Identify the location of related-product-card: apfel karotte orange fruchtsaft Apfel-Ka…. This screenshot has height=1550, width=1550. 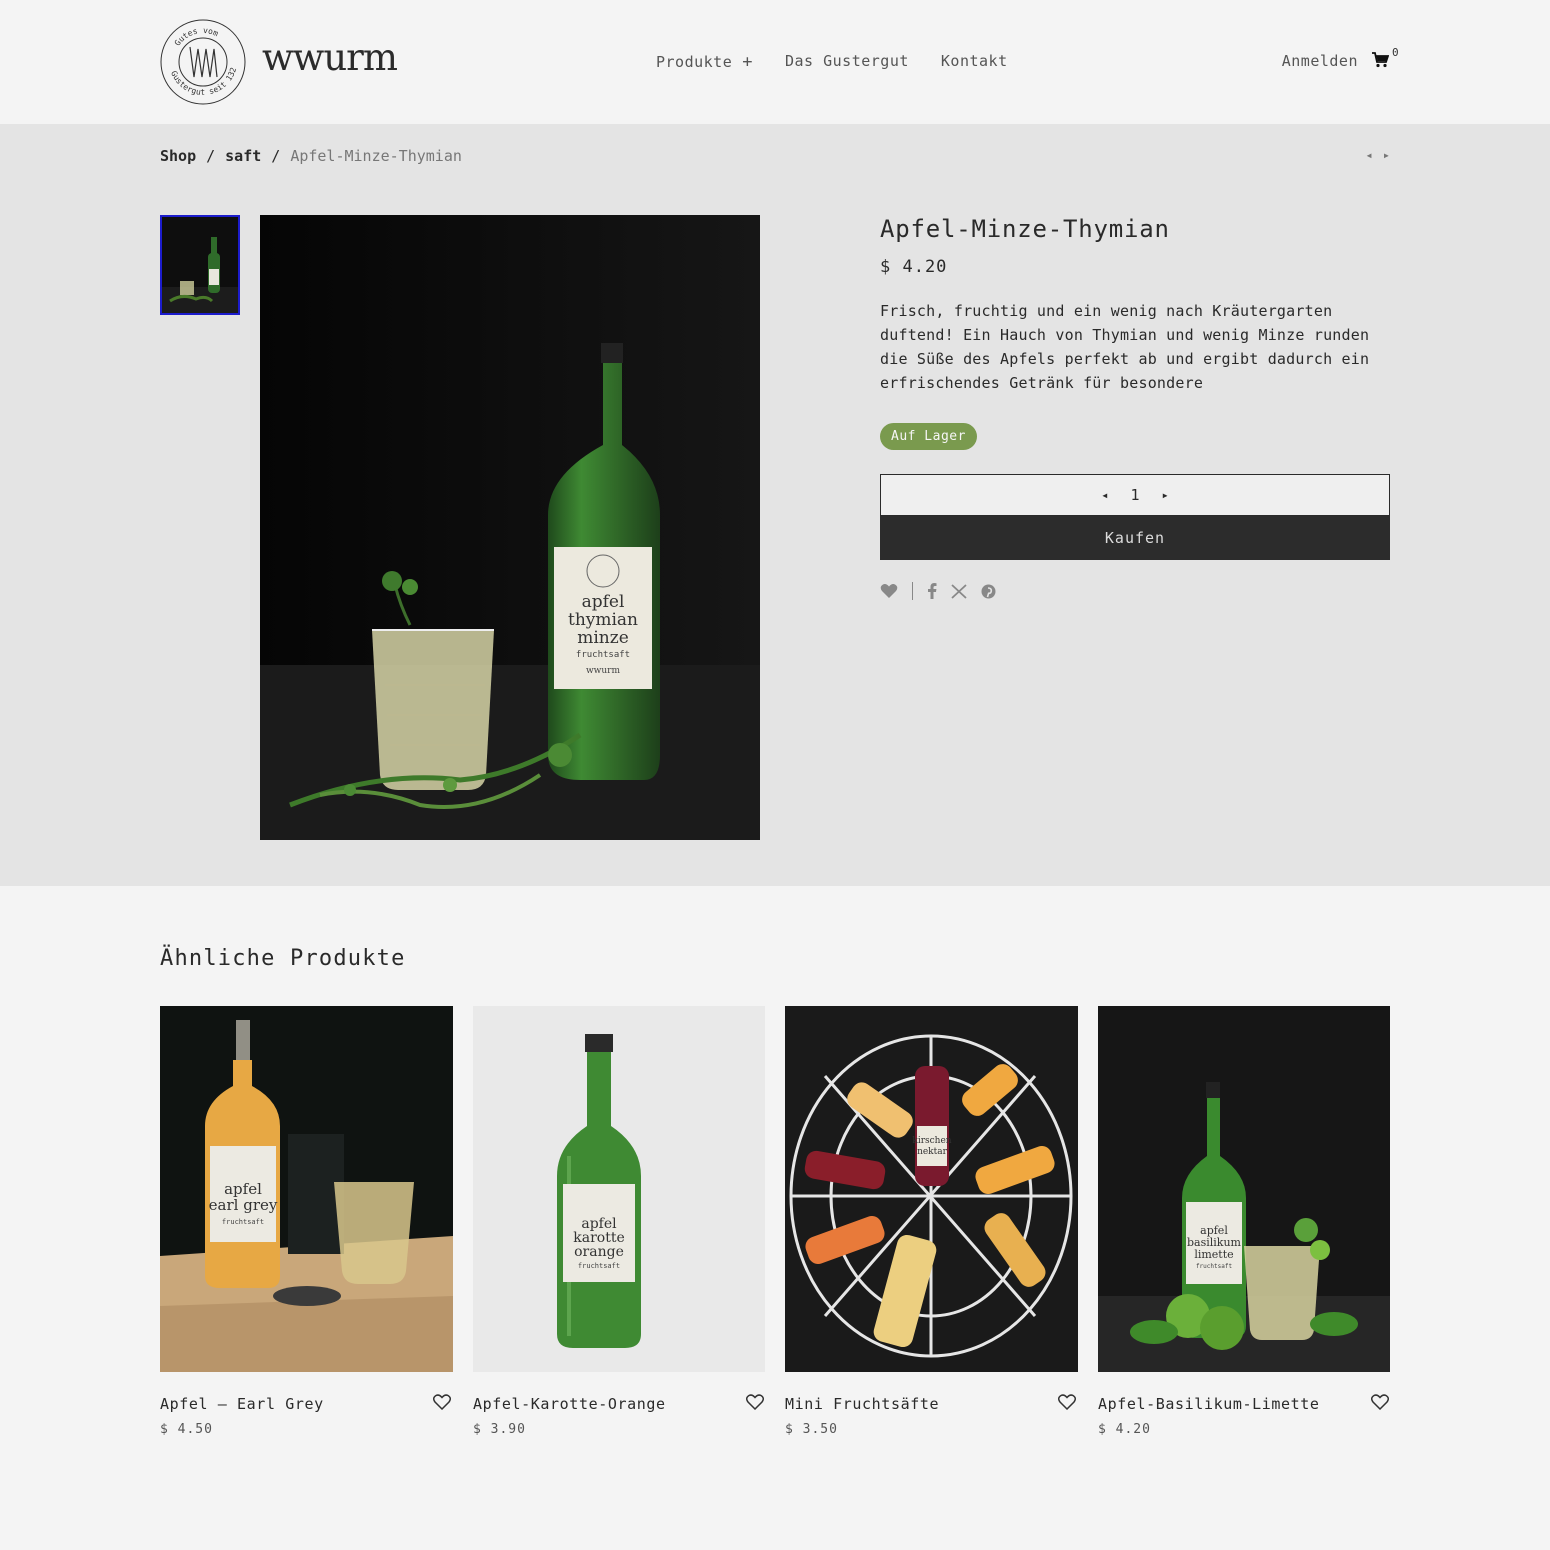
(619, 1221).